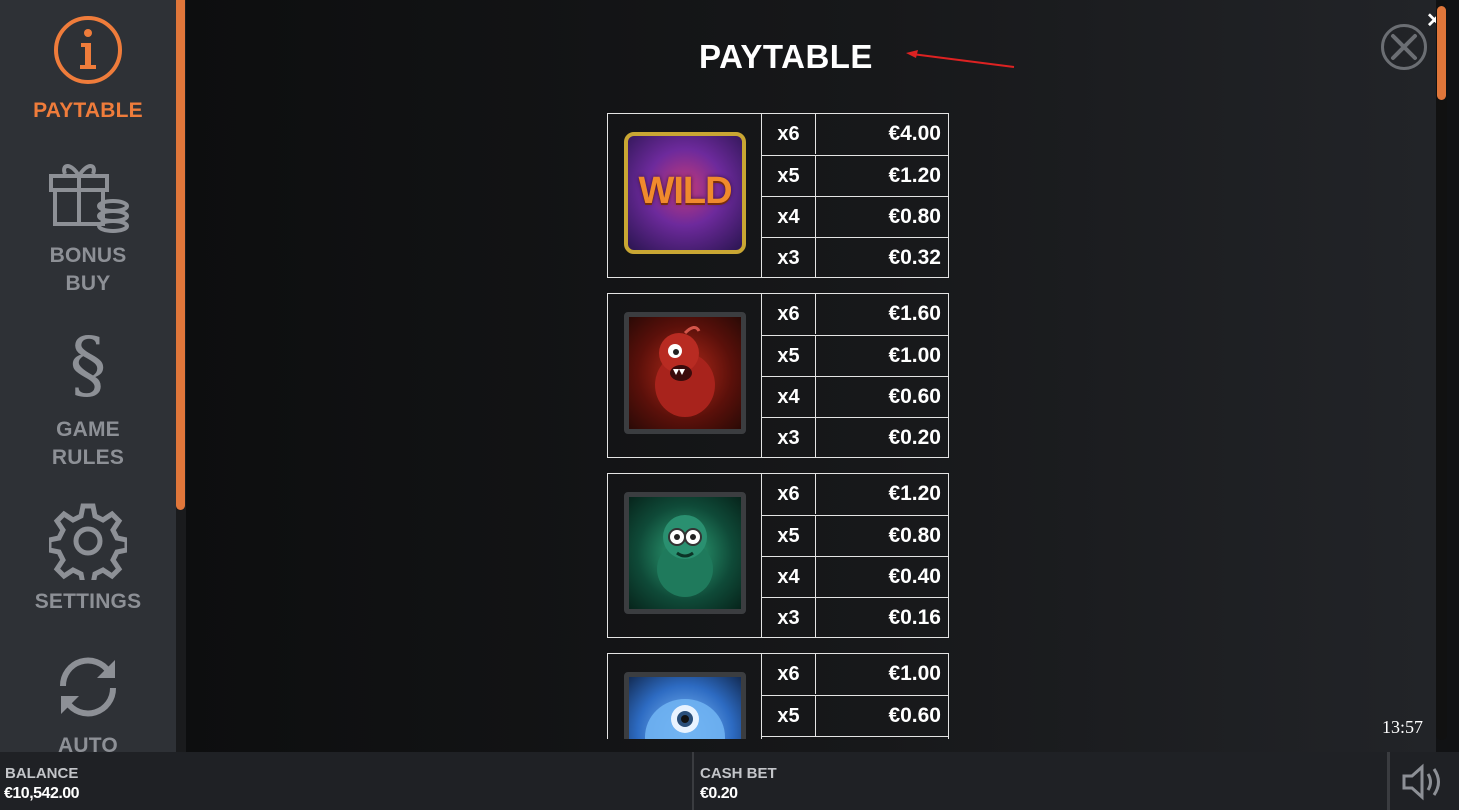 This screenshot has width=1459, height=810. Describe the element at coordinates (1403, 727) in the screenshot. I see `clock: 13:57` at that location.